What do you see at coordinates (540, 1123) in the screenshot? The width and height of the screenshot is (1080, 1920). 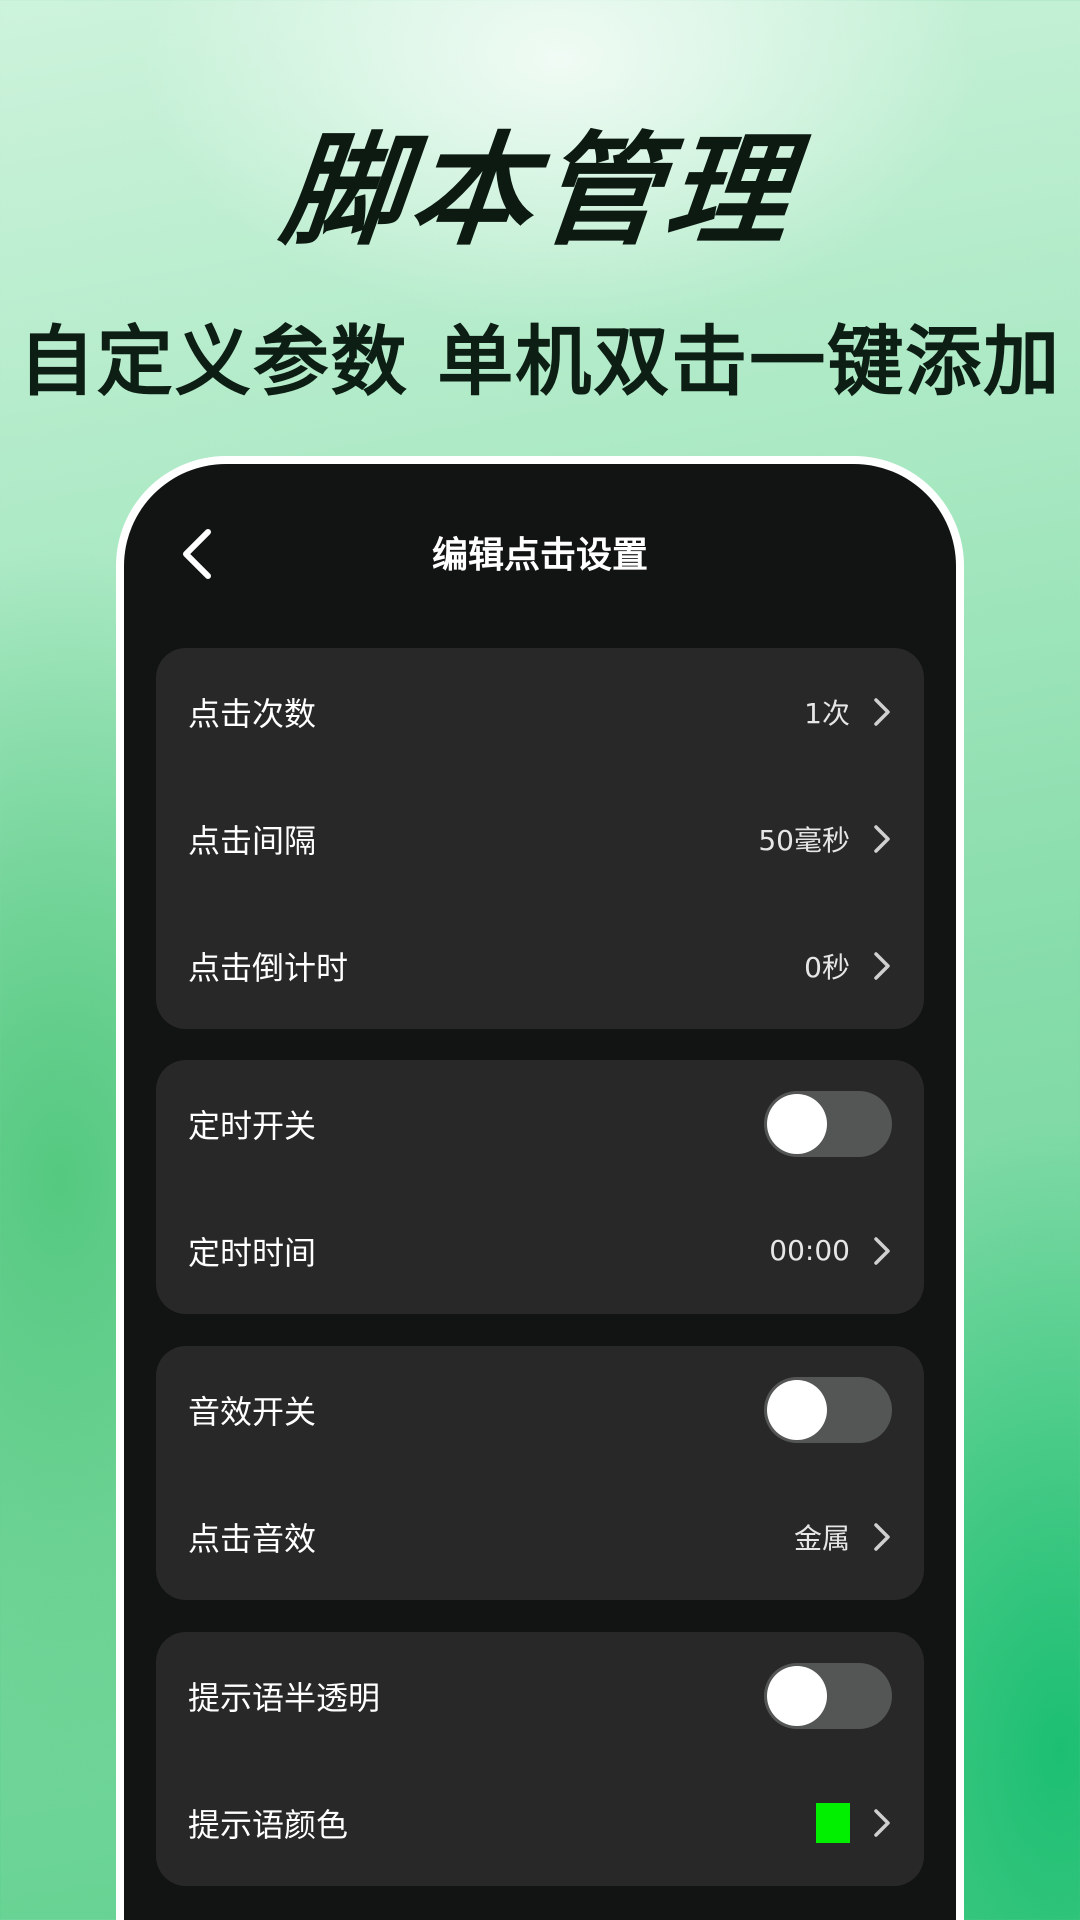 I see `timer-switch-row: 定时开关` at bounding box center [540, 1123].